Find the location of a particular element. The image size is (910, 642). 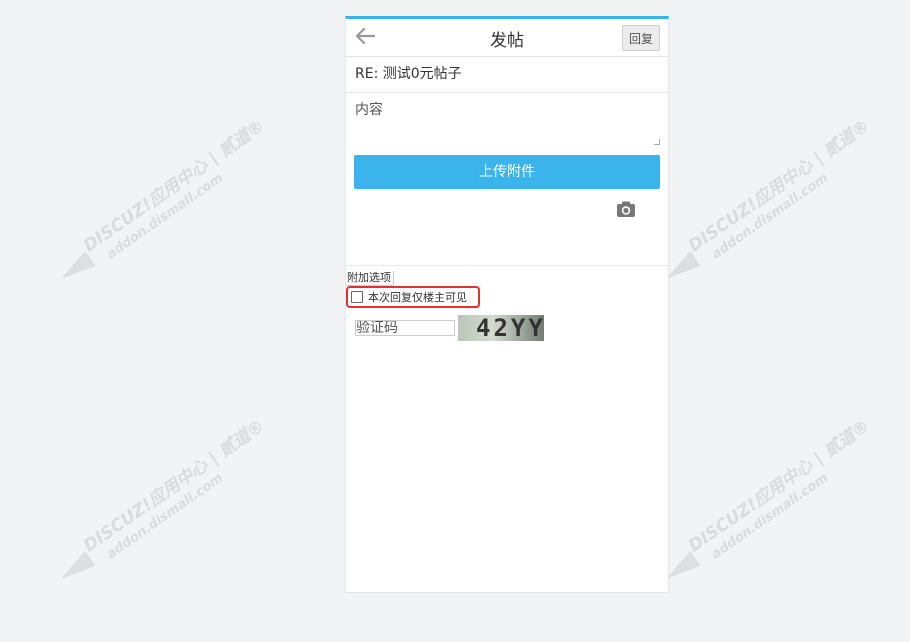

content-placeholder: 内容 is located at coordinates (369, 110).